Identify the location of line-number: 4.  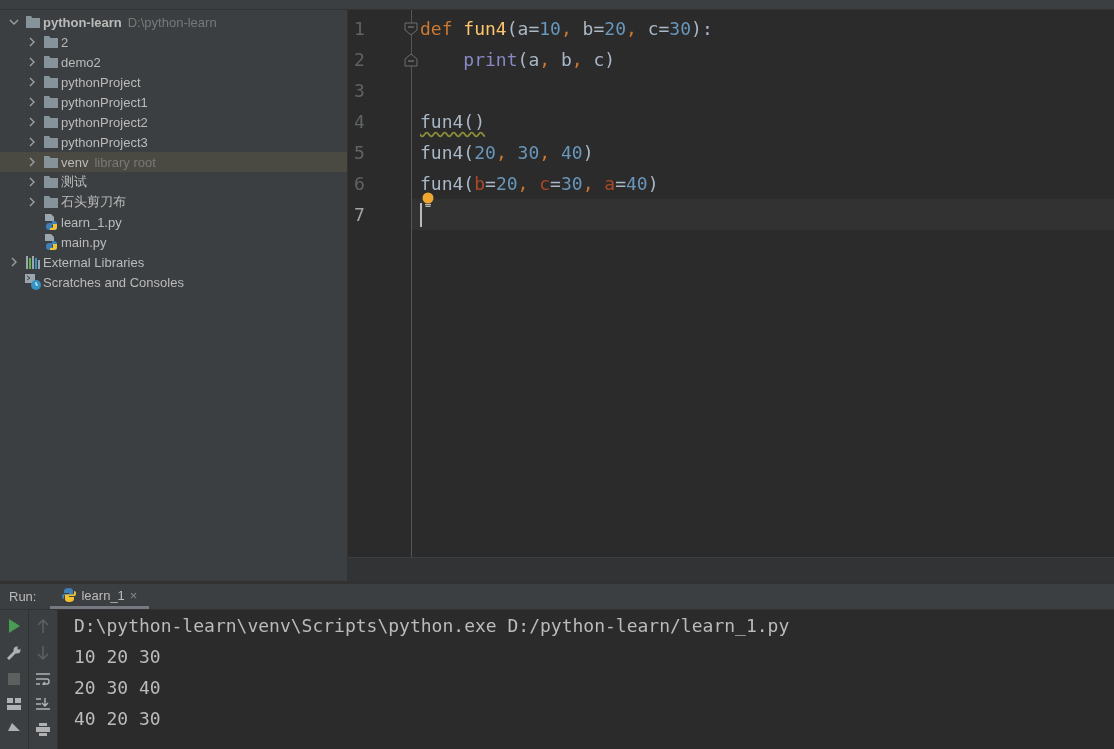
(360, 121).